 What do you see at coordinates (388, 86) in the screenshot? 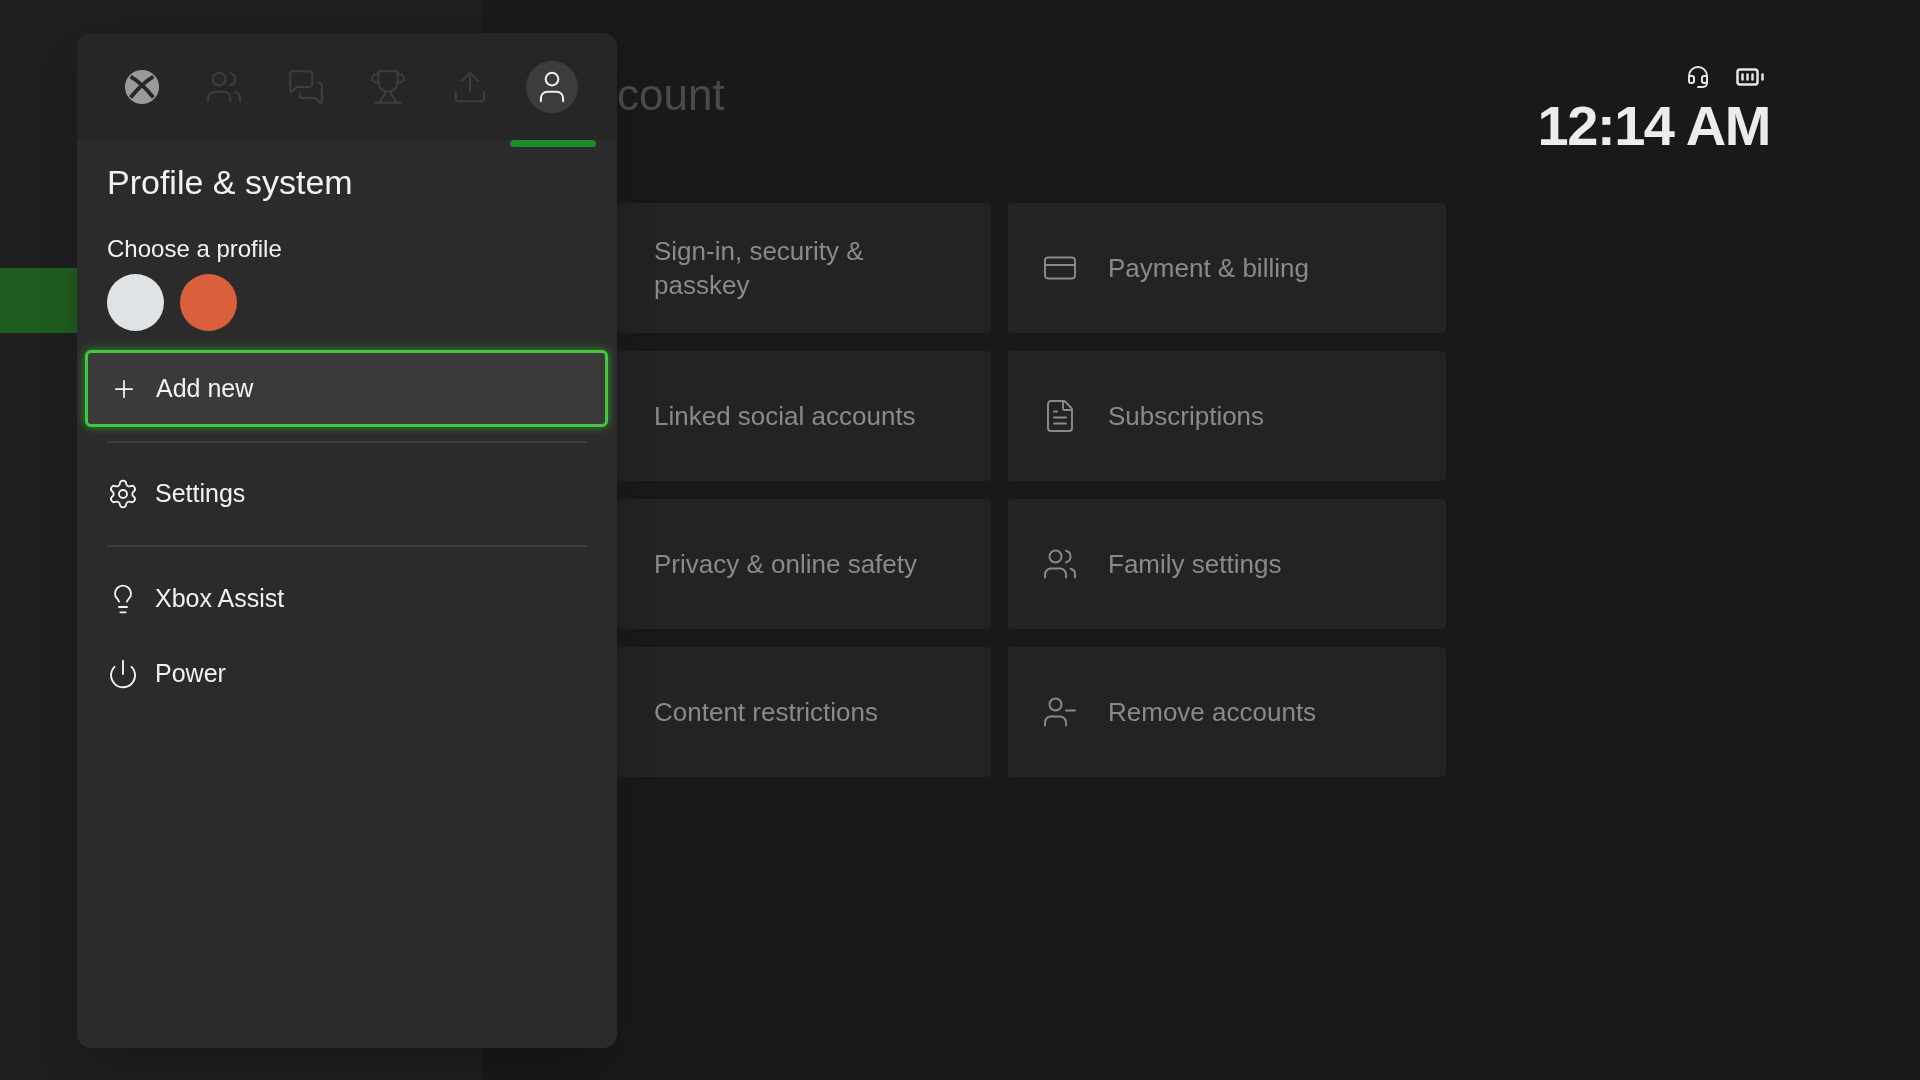
I see `trophy-icon` at bounding box center [388, 86].